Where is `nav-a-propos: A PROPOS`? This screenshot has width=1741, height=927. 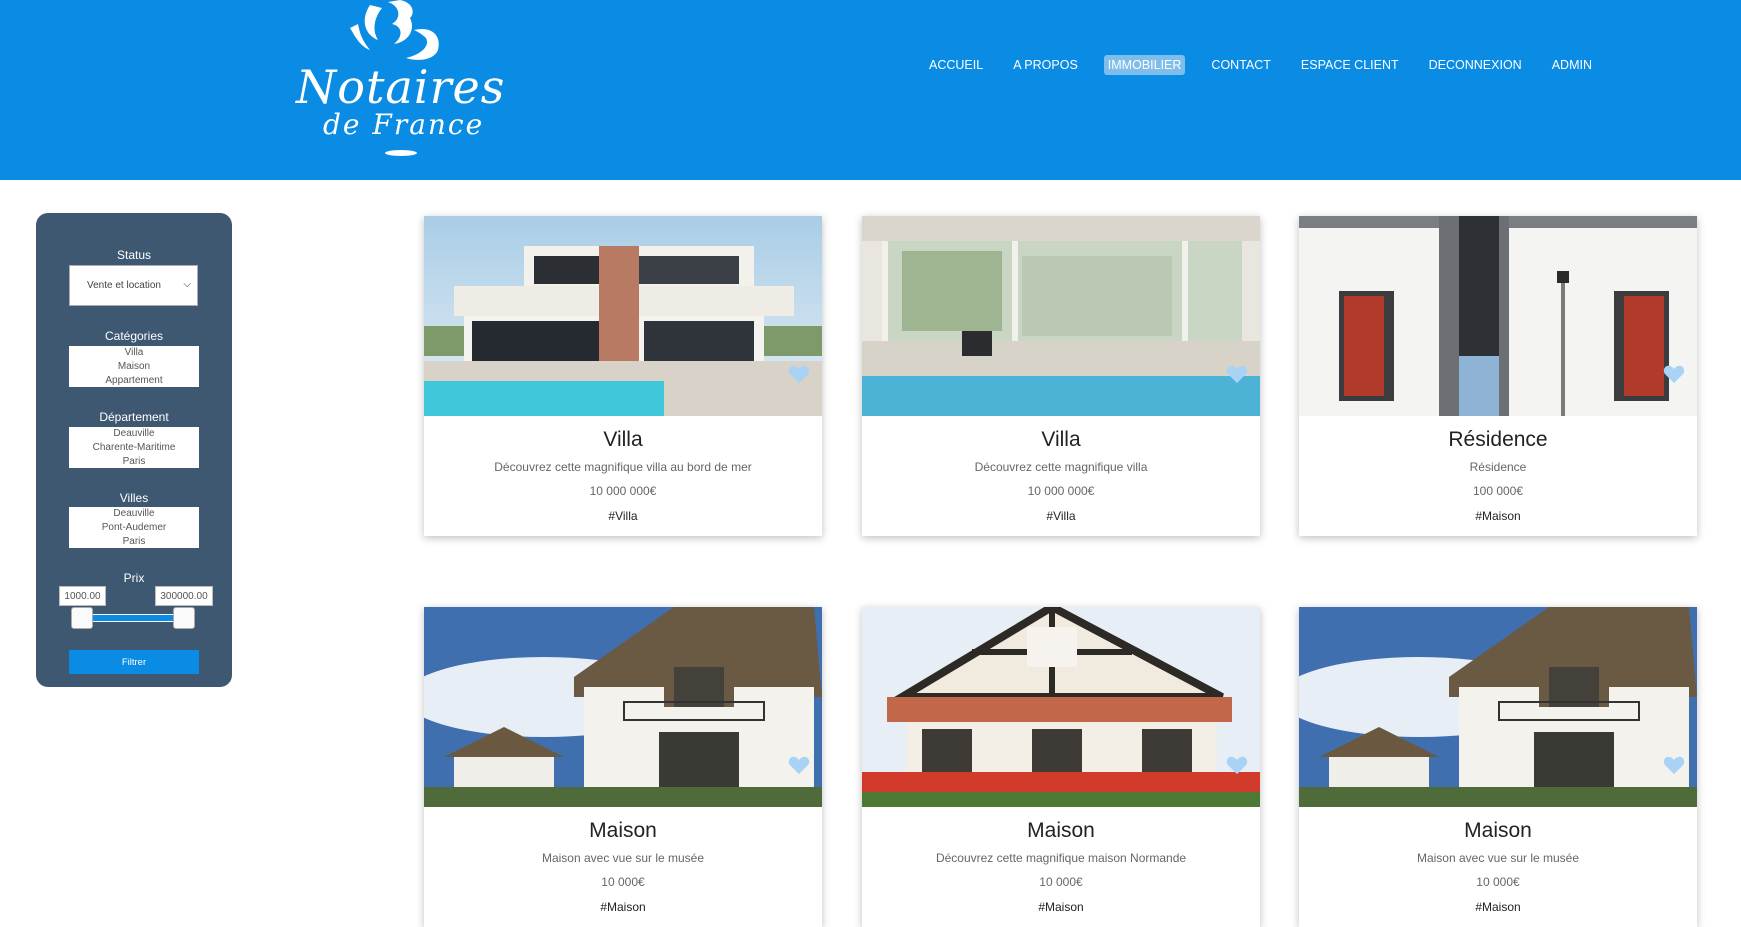
nav-a-propos: A PROPOS is located at coordinates (1045, 65).